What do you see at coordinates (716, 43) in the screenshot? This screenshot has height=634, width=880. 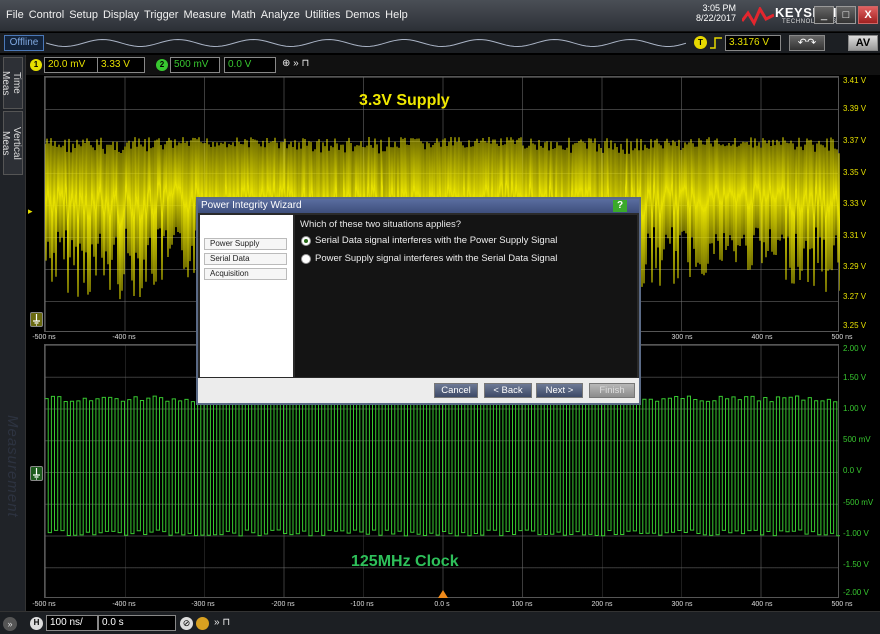 I see `rising-edge-icon` at bounding box center [716, 43].